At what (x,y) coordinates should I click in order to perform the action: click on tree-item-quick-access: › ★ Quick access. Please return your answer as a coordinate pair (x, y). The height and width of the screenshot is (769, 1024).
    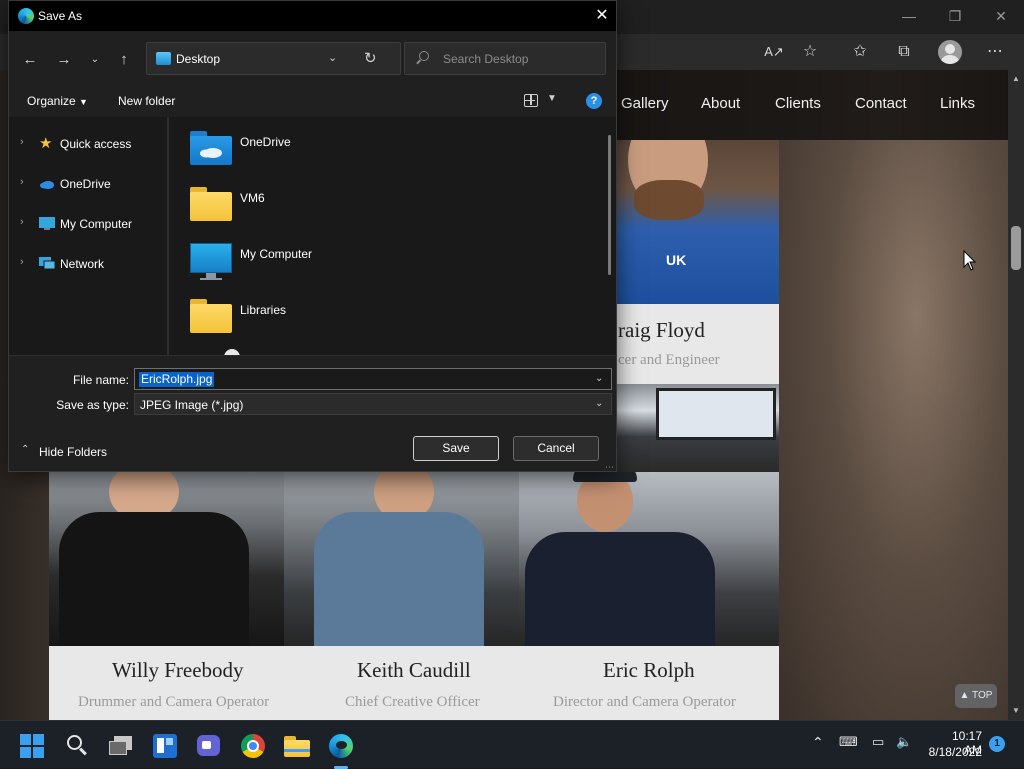
    Looking at the image, I should click on (88, 144).